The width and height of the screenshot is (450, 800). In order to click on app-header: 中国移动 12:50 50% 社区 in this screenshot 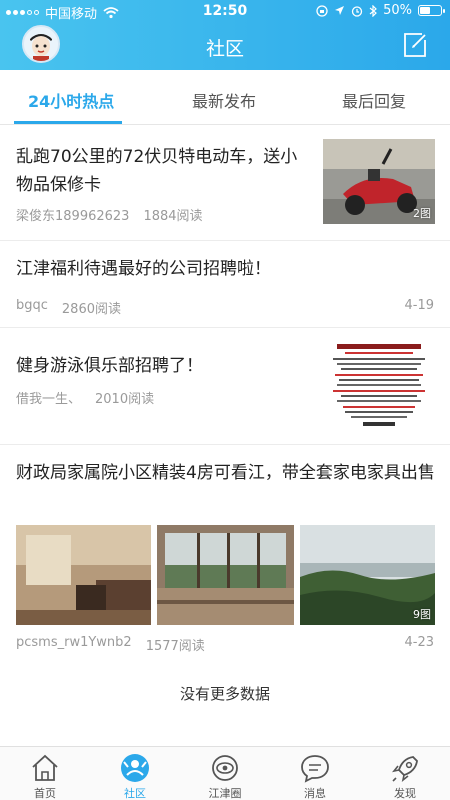, I will do `click(225, 35)`.